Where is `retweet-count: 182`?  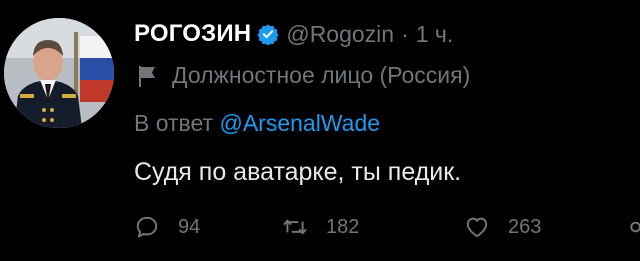
retweet-count: 182 is located at coordinates (343, 226).